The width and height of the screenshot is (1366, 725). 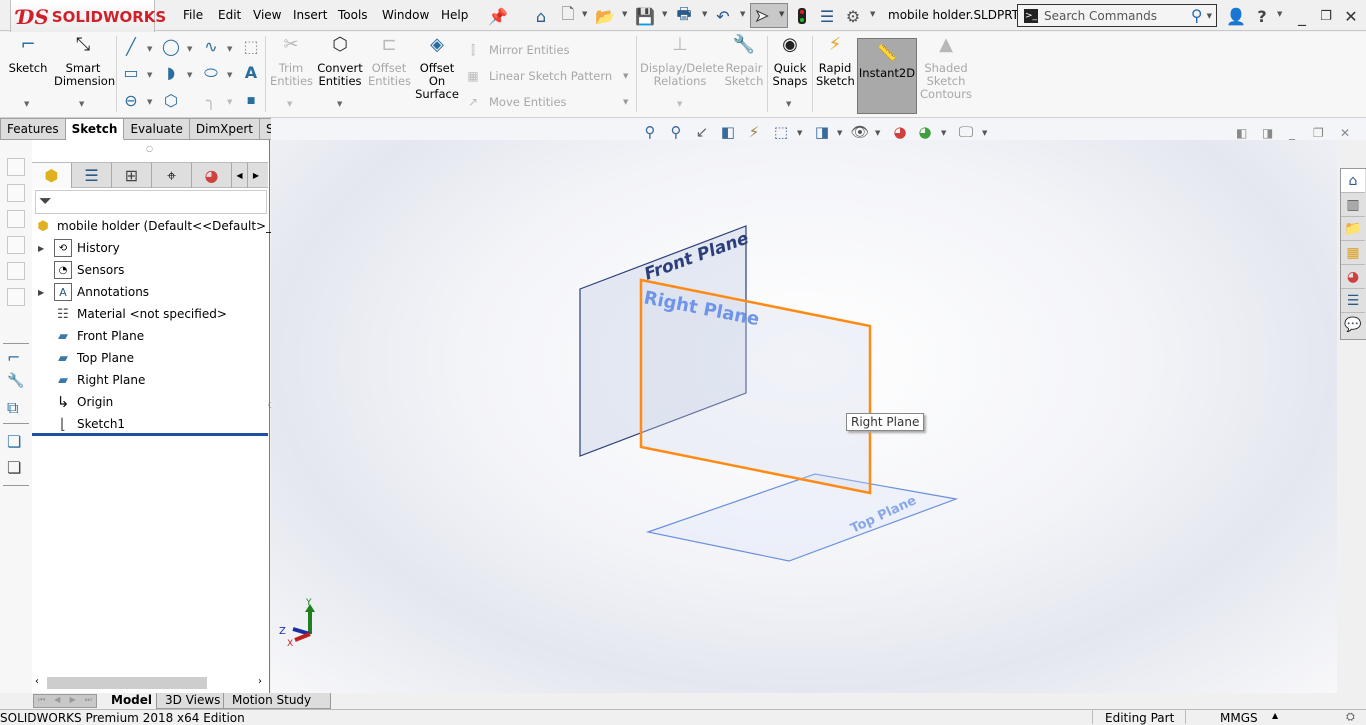 What do you see at coordinates (754, 132) in the screenshot?
I see `dynamic-annotation-icon: ⚡` at bounding box center [754, 132].